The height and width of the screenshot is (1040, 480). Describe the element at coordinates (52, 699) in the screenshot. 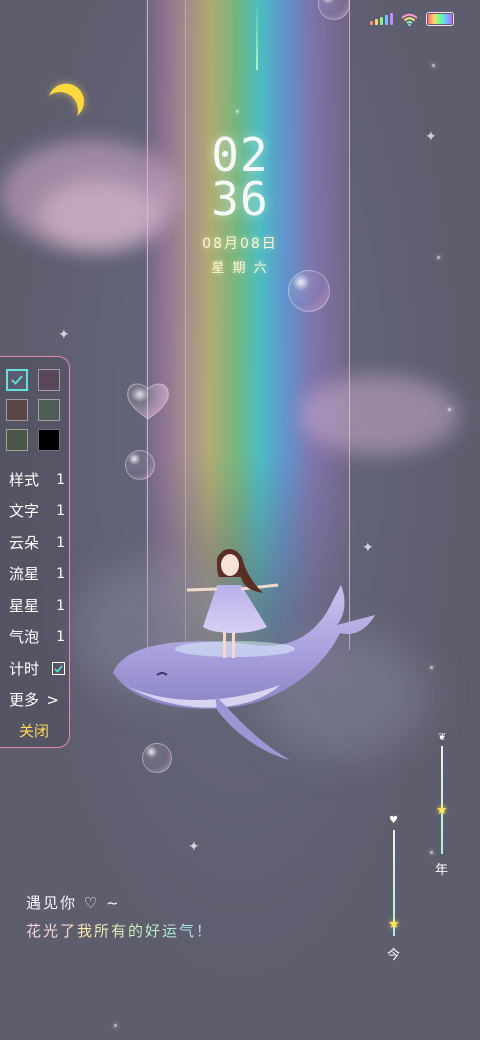

I see `chevron-right-icon: >` at that location.